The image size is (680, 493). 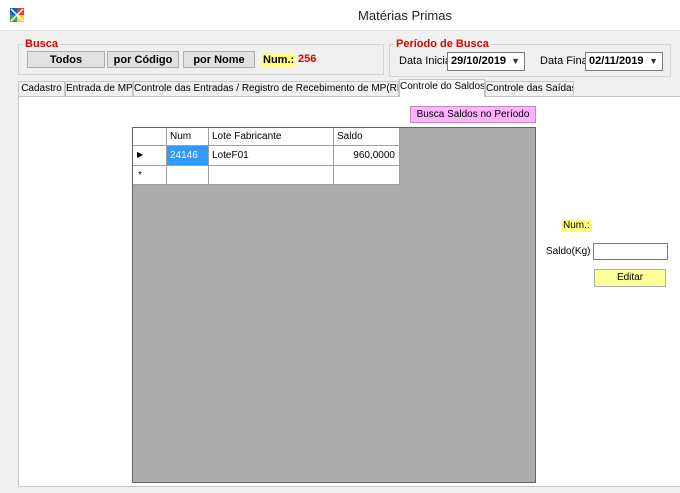 I want to click on busca-legend: Busca, so click(x=42, y=44).